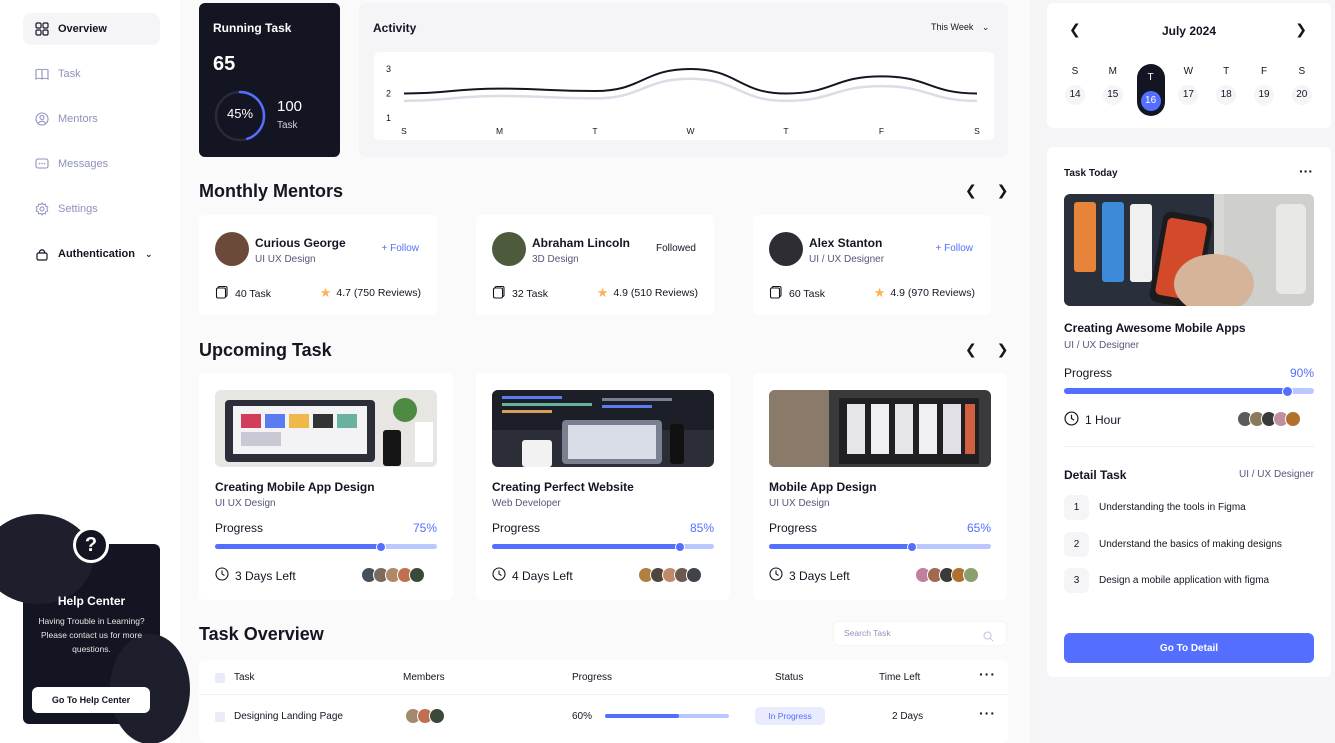 Image resolution: width=1335 pixels, height=743 pixels. What do you see at coordinates (1075, 81) in the screenshot?
I see `calendar-day: S 14` at bounding box center [1075, 81].